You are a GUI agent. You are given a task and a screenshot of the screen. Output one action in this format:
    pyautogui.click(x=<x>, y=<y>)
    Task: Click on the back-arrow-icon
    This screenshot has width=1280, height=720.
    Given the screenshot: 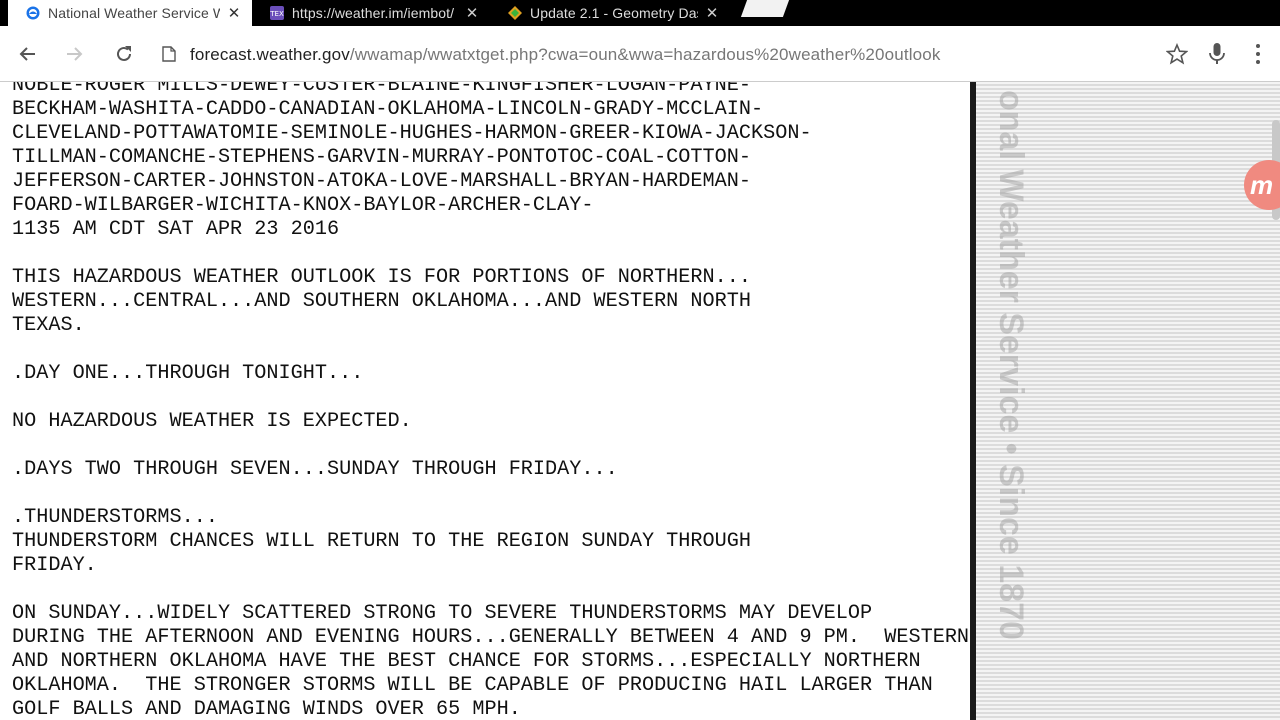 What is the action you would take?
    pyautogui.click(x=27, y=54)
    